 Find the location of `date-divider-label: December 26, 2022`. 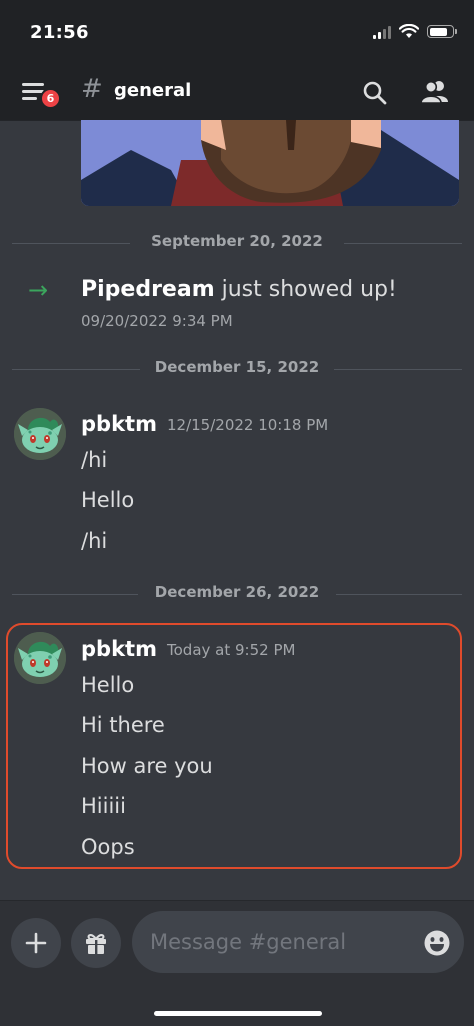

date-divider-label: December 26, 2022 is located at coordinates (237, 592).